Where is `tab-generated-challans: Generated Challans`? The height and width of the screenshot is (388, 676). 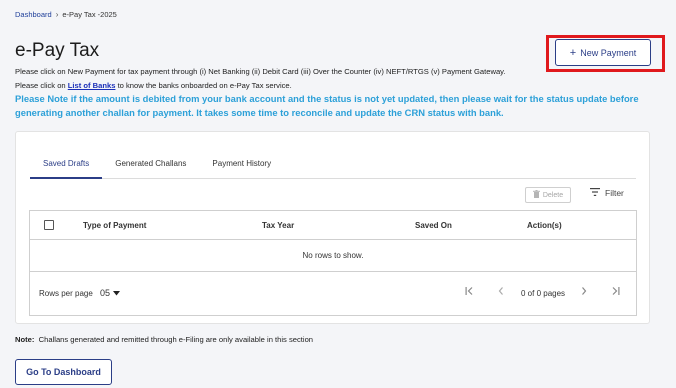
tab-generated-challans: Generated Challans is located at coordinates (150, 164).